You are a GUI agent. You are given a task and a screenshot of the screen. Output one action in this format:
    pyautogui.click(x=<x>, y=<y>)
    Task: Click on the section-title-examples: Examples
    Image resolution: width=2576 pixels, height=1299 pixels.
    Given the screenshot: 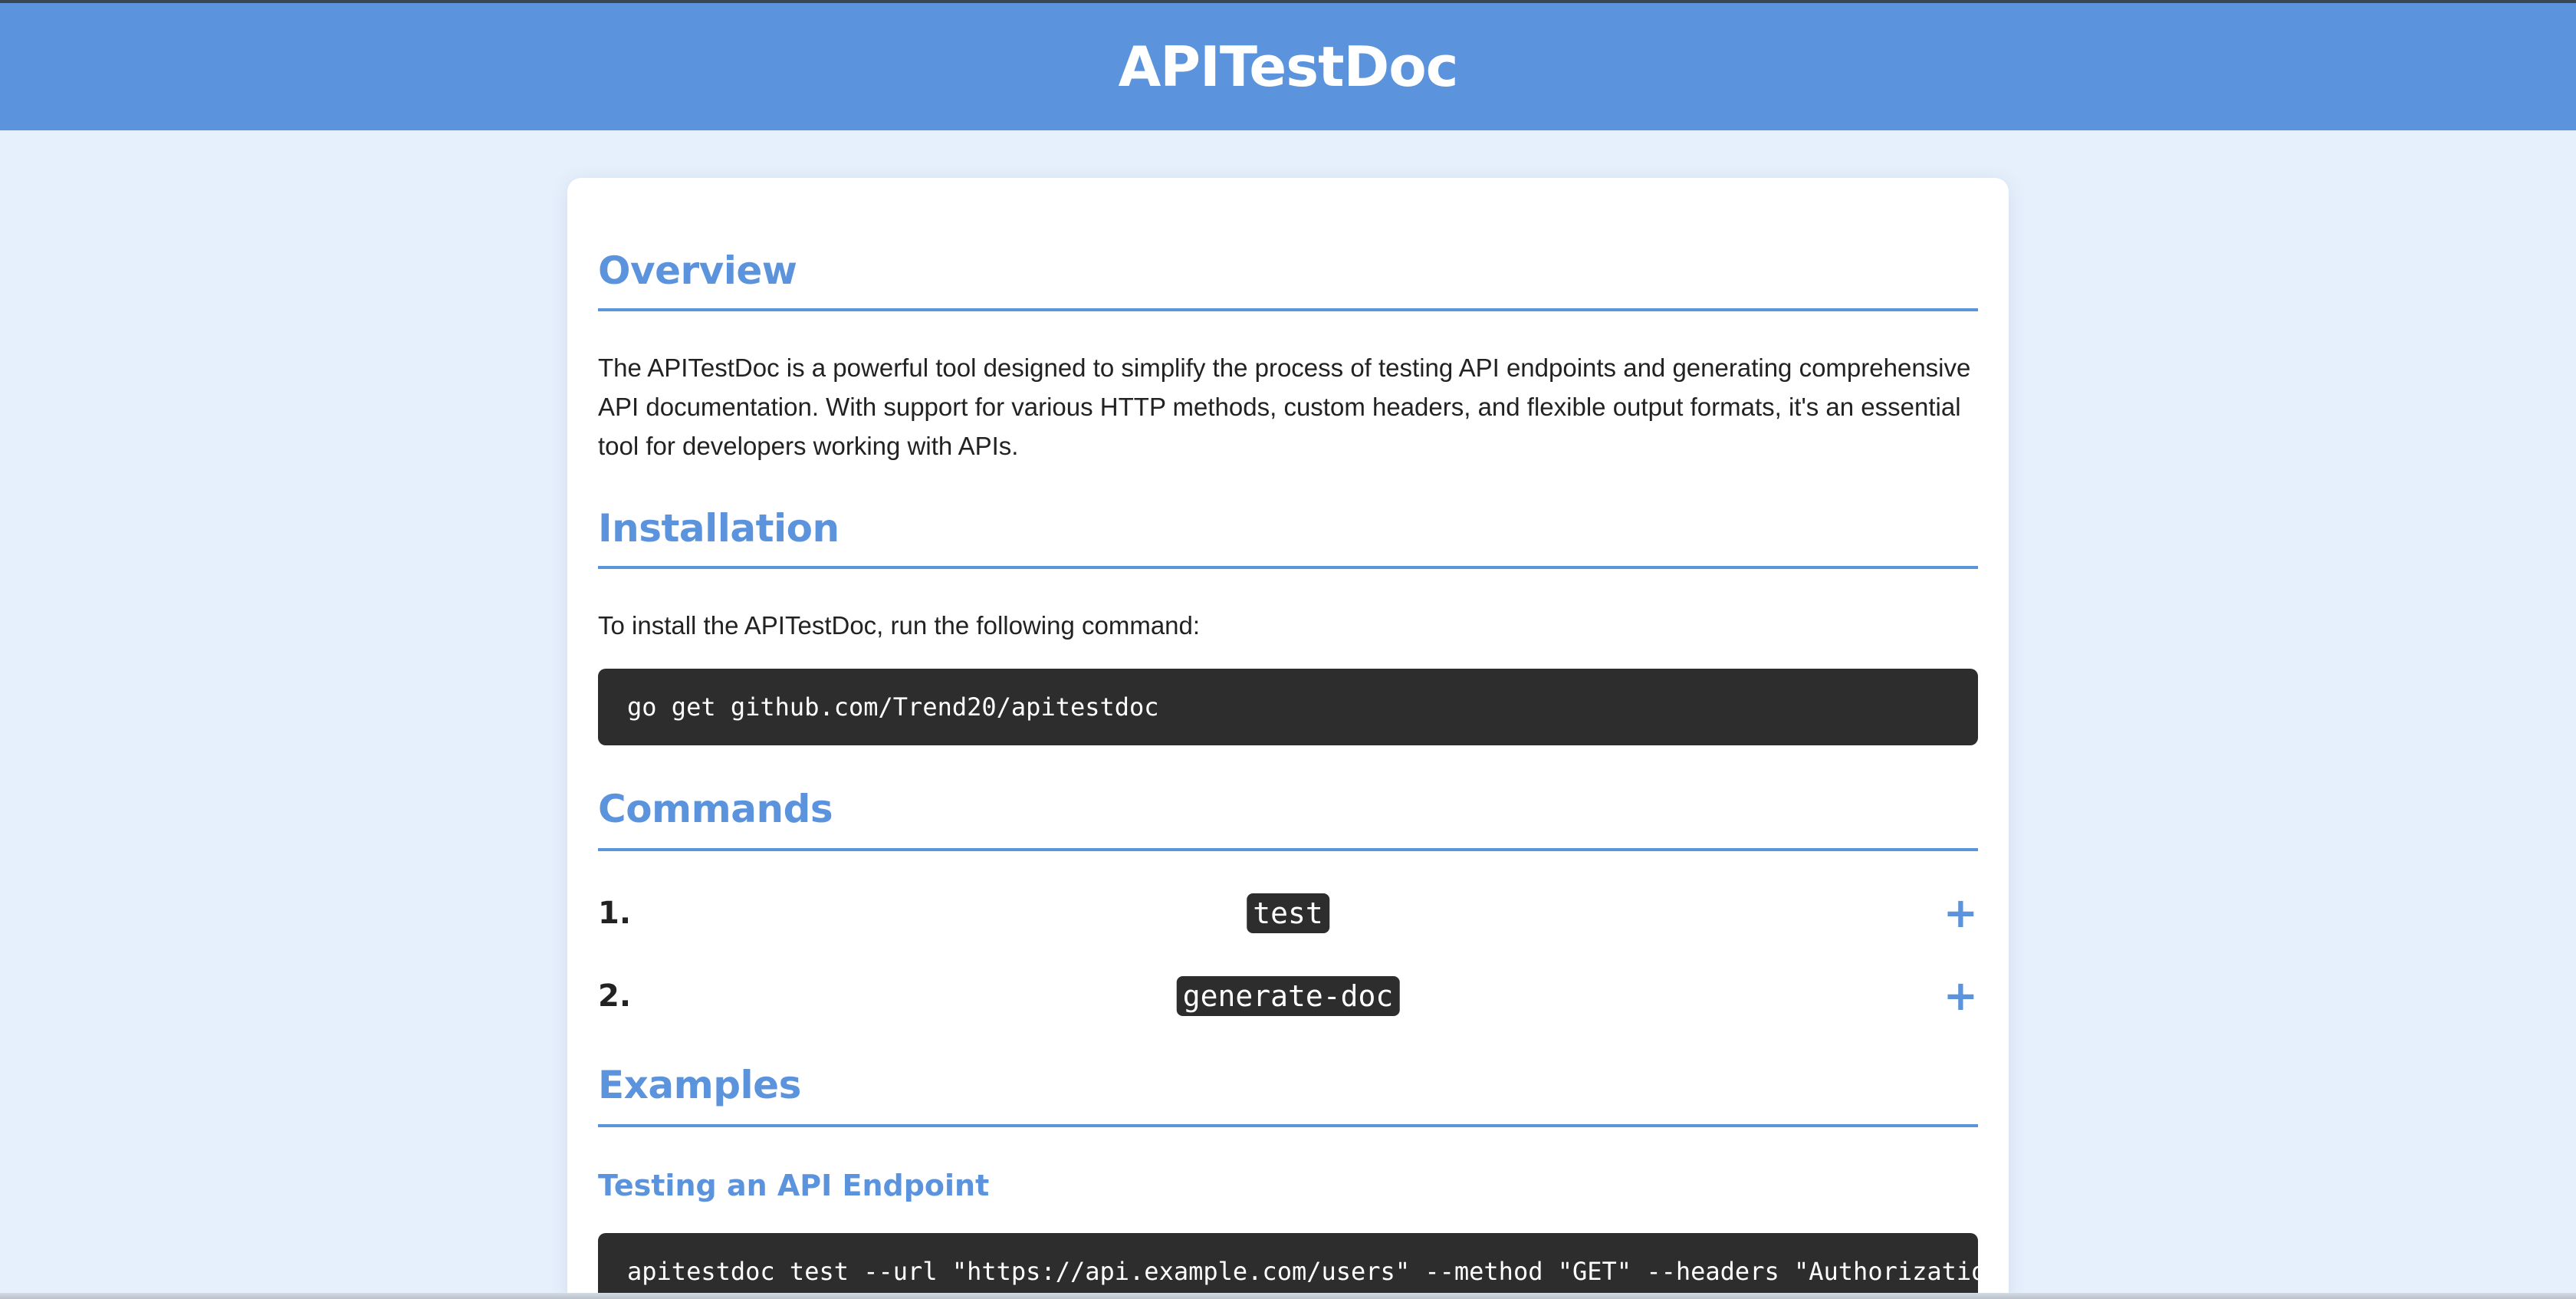 What is the action you would take?
    pyautogui.click(x=1288, y=1095)
    